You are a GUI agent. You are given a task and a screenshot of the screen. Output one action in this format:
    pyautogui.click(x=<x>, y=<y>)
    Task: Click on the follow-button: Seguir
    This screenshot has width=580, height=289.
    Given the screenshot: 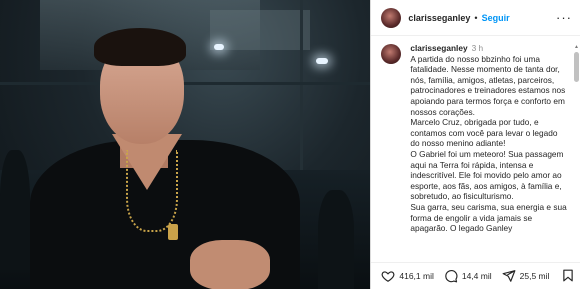 What is the action you would take?
    pyautogui.click(x=496, y=18)
    